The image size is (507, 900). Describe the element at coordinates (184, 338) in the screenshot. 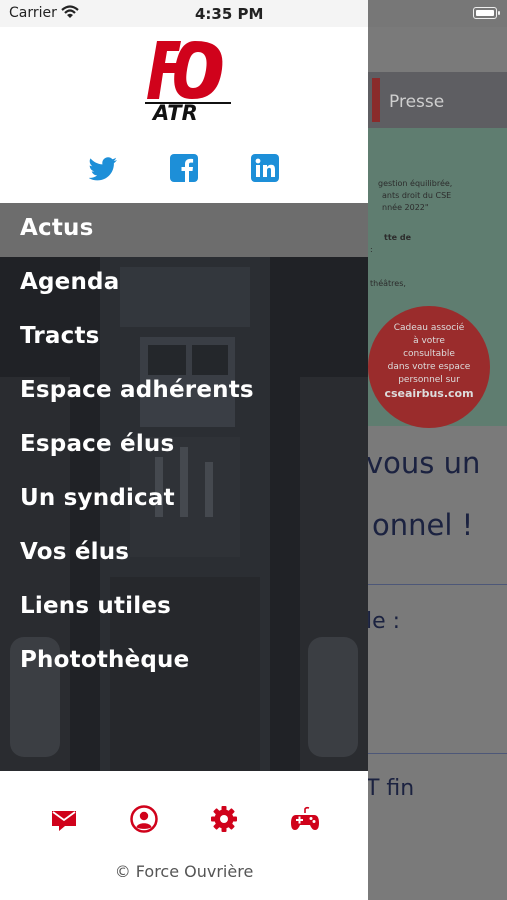

I see `menu-item-tracts: Tracts` at that location.